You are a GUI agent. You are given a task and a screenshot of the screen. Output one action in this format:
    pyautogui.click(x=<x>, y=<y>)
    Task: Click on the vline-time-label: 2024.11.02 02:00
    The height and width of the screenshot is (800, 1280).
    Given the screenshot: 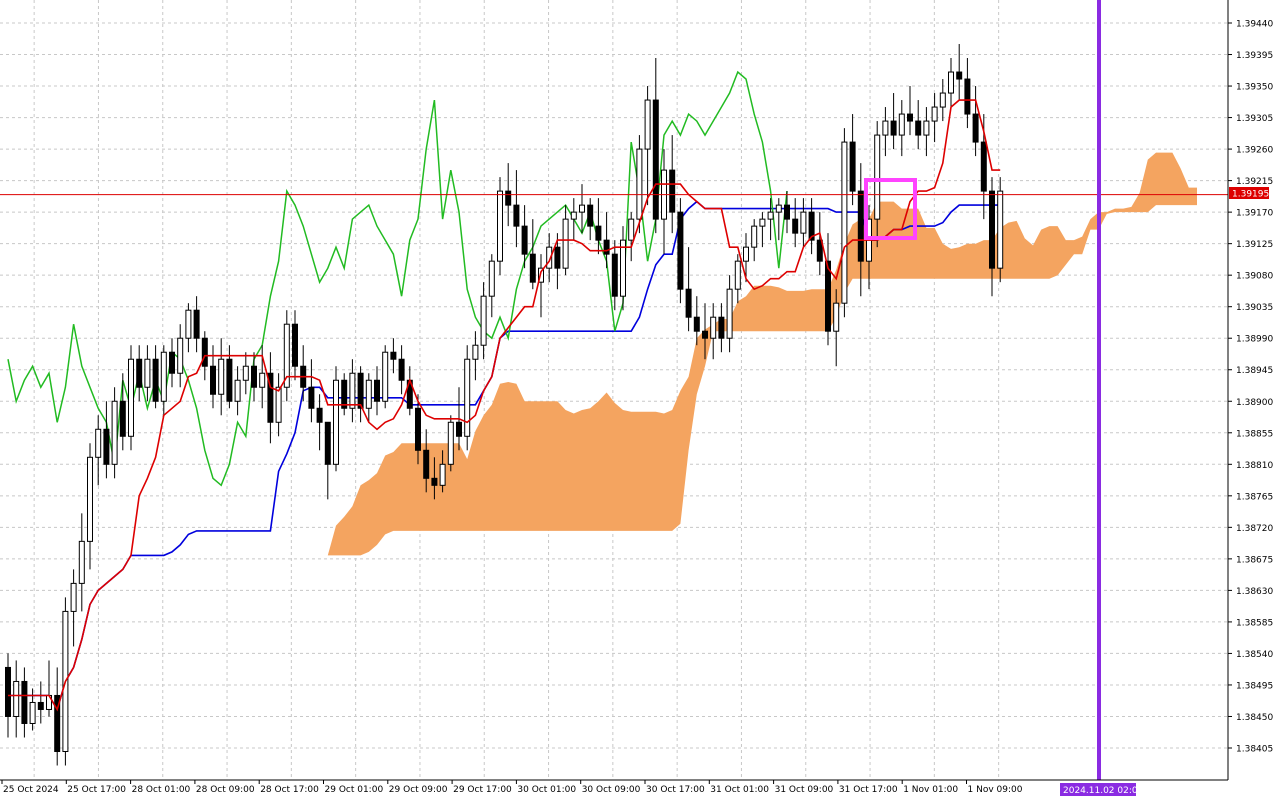 What is the action you would take?
    pyautogui.click(x=1102, y=789)
    